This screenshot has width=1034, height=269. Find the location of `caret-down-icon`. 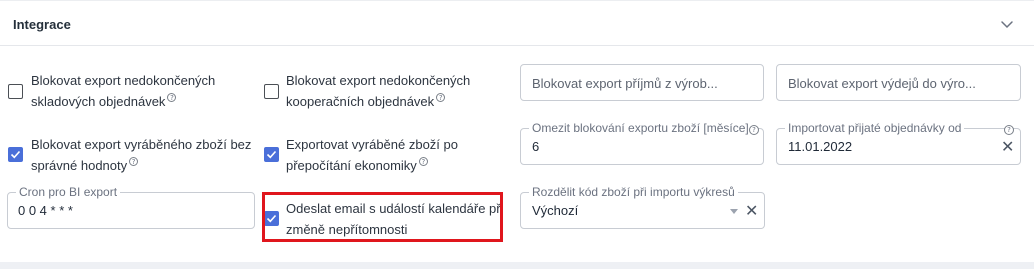

caret-down-icon is located at coordinates (734, 211).